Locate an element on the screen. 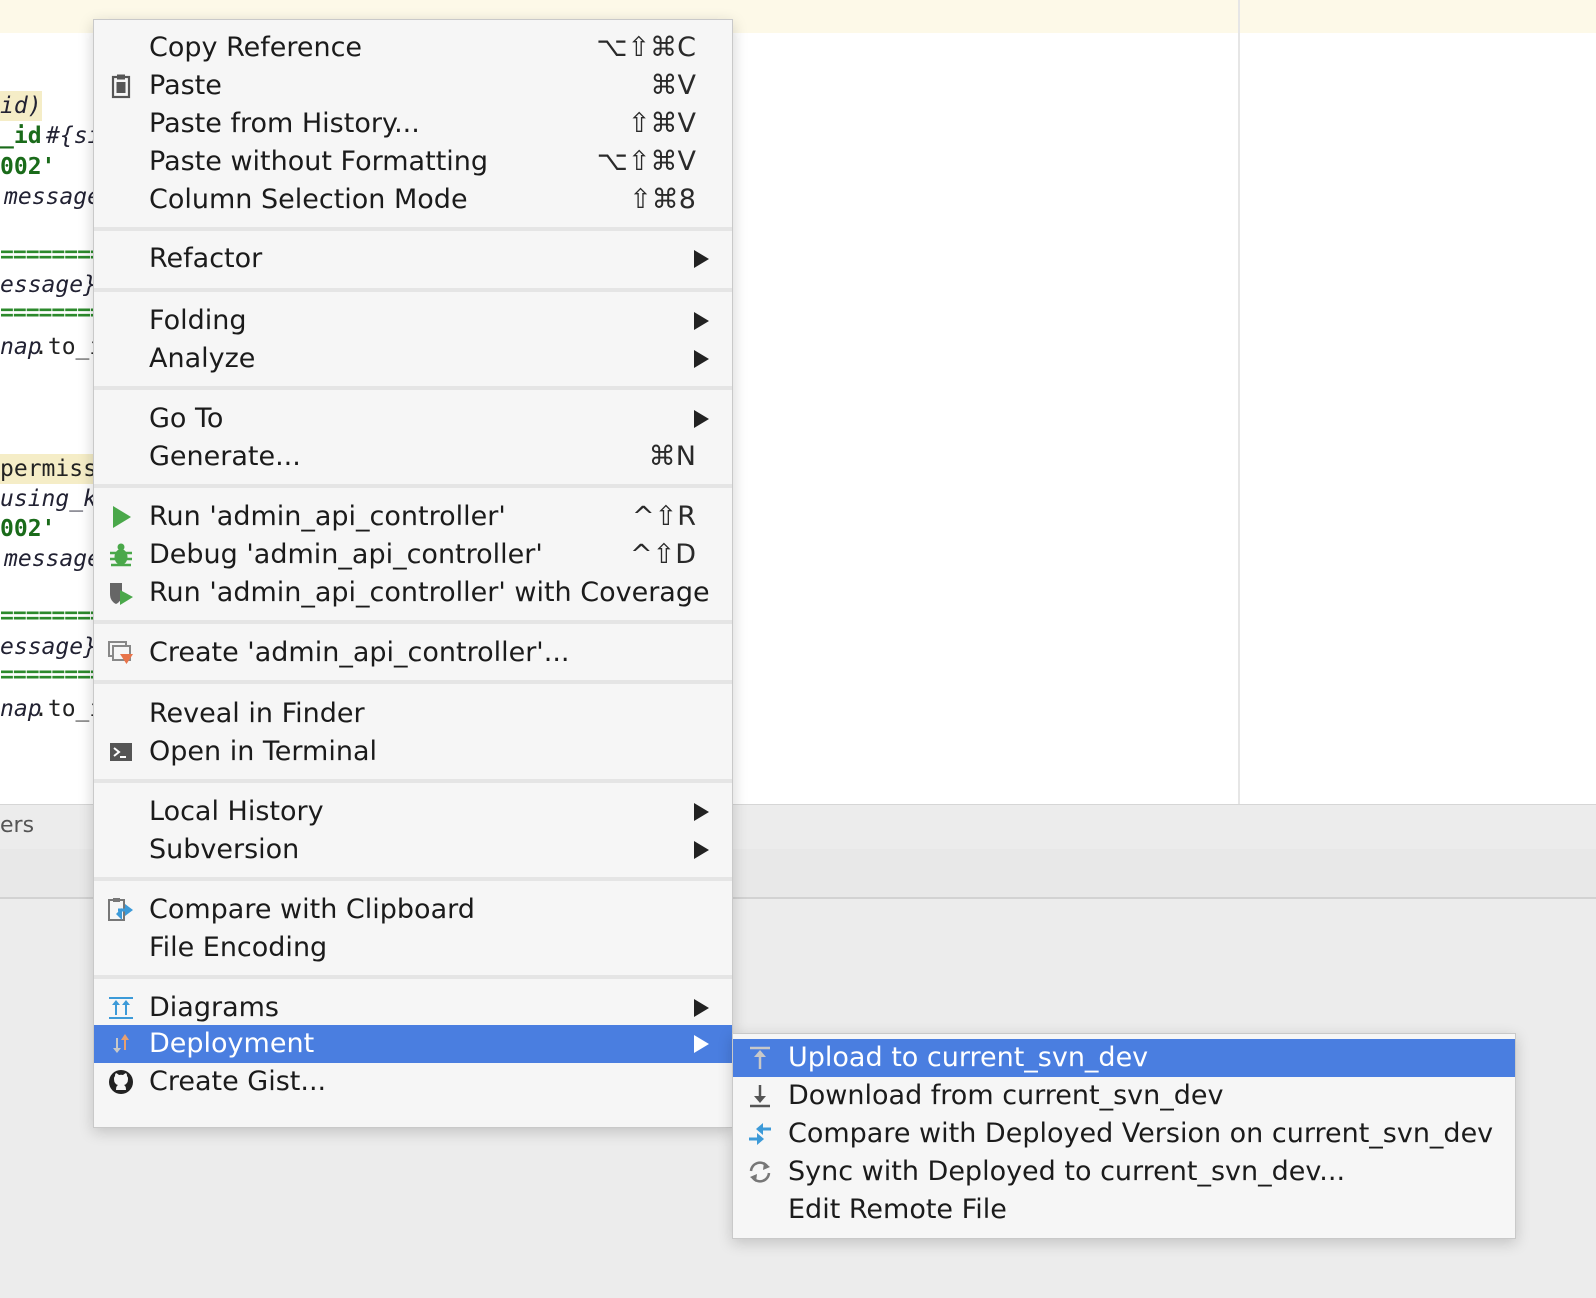 This screenshot has height=1298, width=1596. compare-icon is located at coordinates (760, 1134).